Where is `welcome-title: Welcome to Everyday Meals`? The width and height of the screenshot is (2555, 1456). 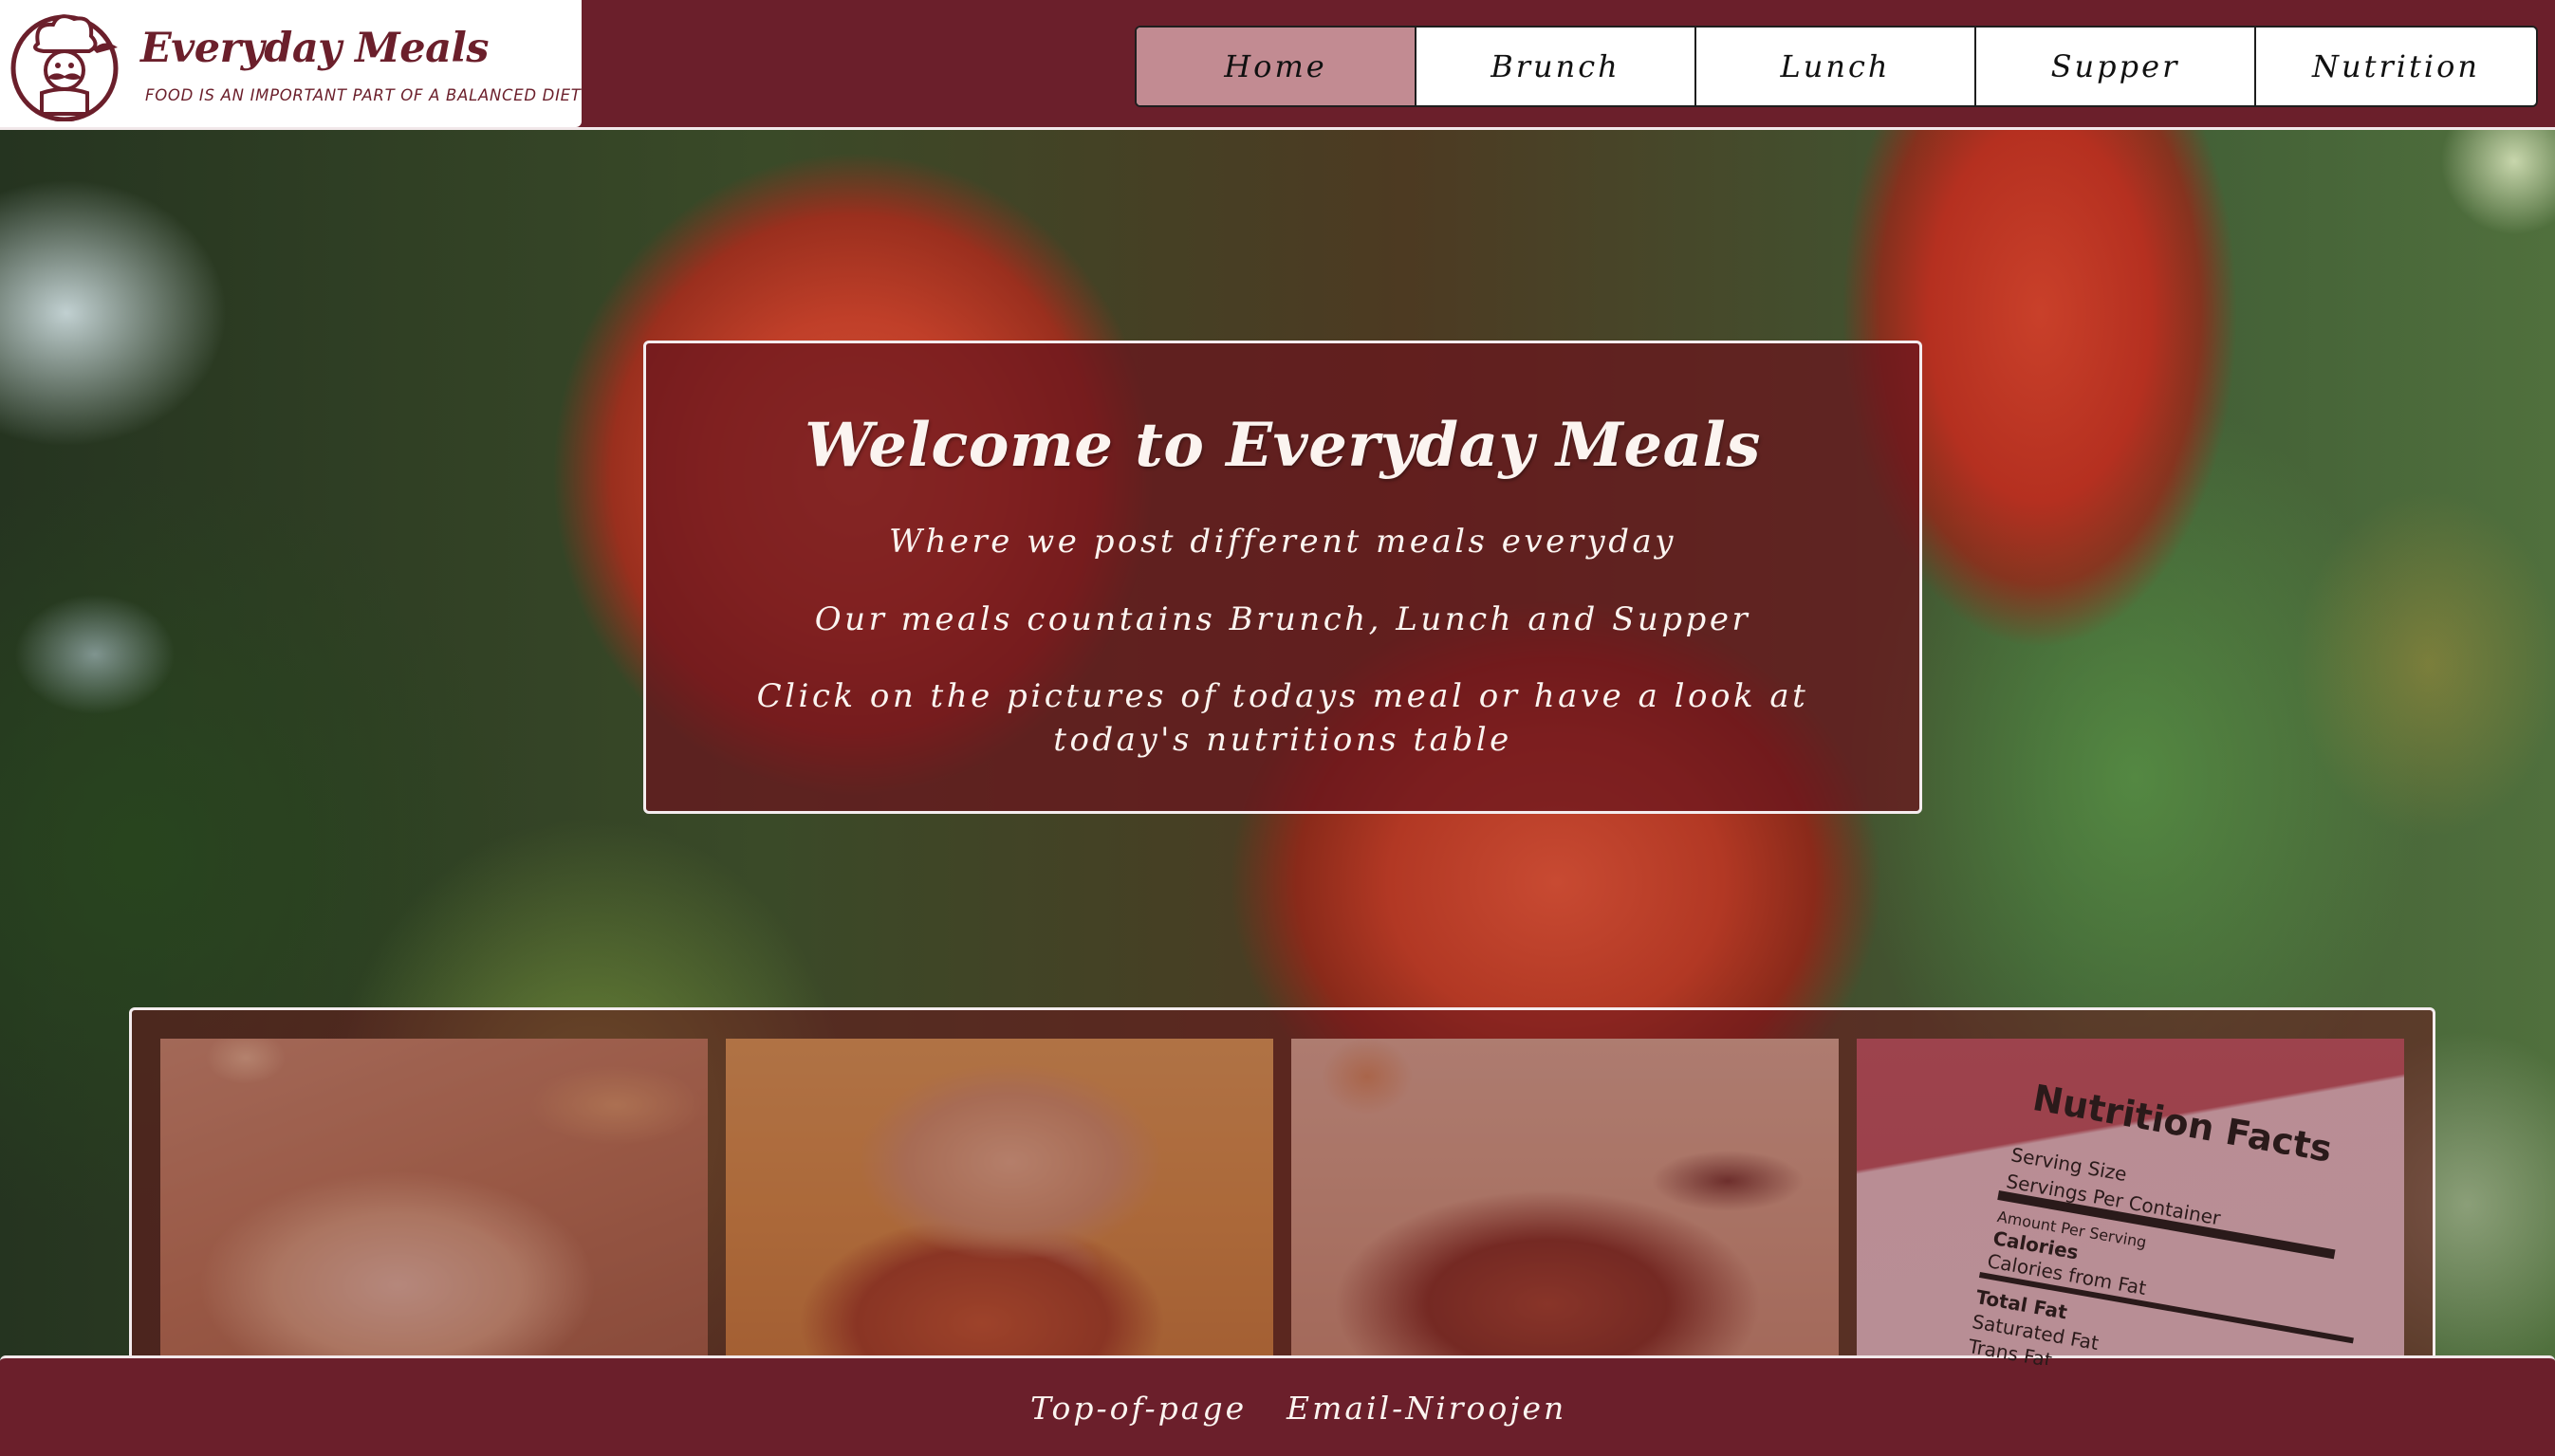 welcome-title: Welcome to Everyday Meals is located at coordinates (1283, 445).